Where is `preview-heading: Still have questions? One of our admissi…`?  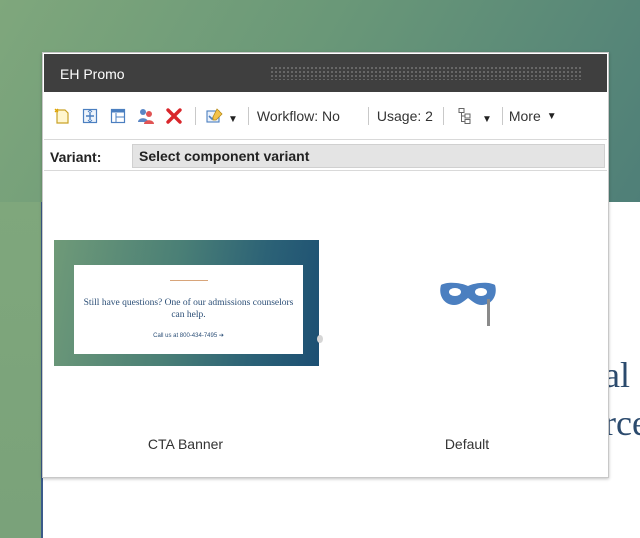 preview-heading: Still have questions? One of our admissi… is located at coordinates (188, 309).